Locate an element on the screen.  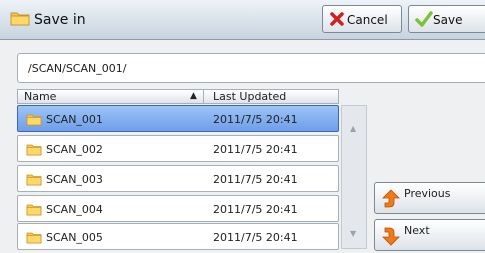
previous-button: Previous is located at coordinates (429, 198).